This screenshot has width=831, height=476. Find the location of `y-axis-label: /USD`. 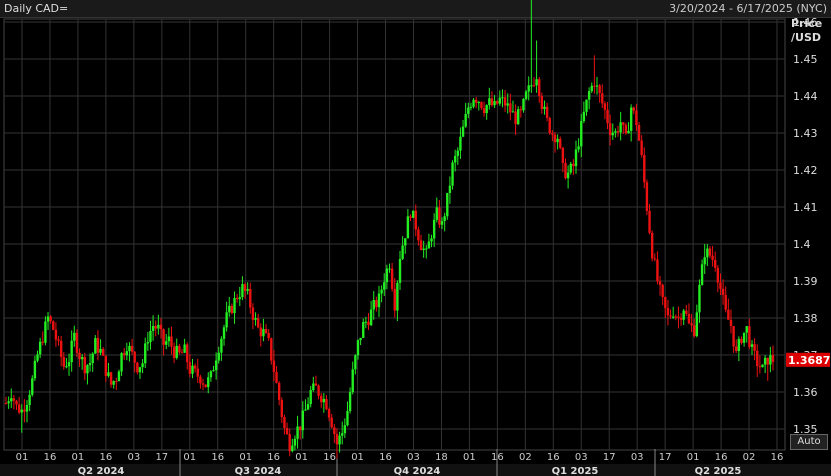

y-axis-label: /USD is located at coordinates (806, 37).